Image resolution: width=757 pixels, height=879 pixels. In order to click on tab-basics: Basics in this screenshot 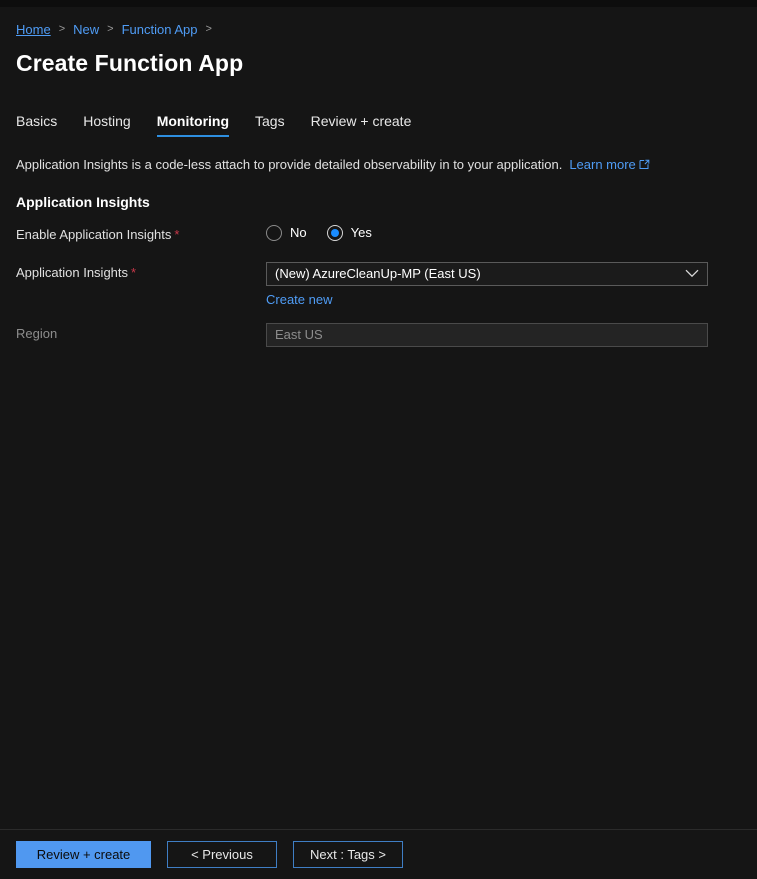, I will do `click(43, 125)`.